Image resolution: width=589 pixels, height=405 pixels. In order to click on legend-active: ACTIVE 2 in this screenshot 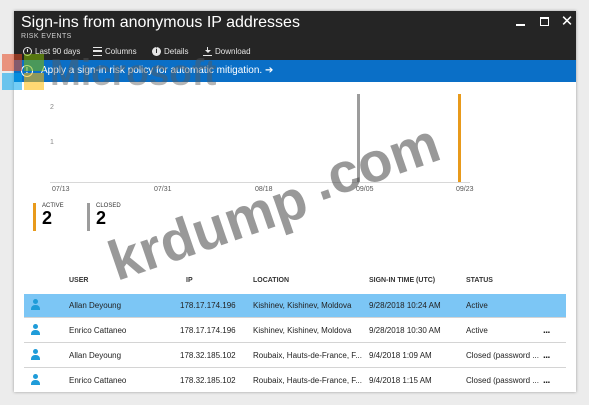, I will do `click(48, 217)`.